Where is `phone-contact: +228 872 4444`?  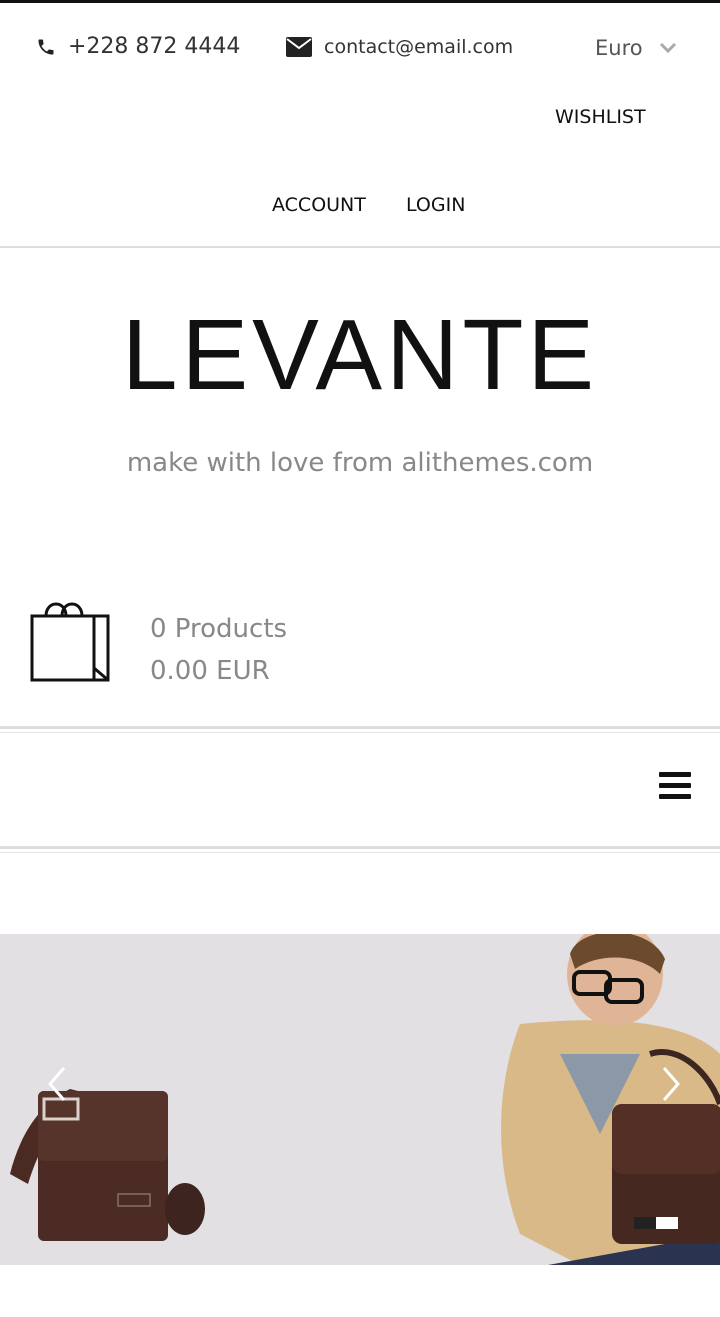 phone-contact: +228 872 4444 is located at coordinates (138, 46).